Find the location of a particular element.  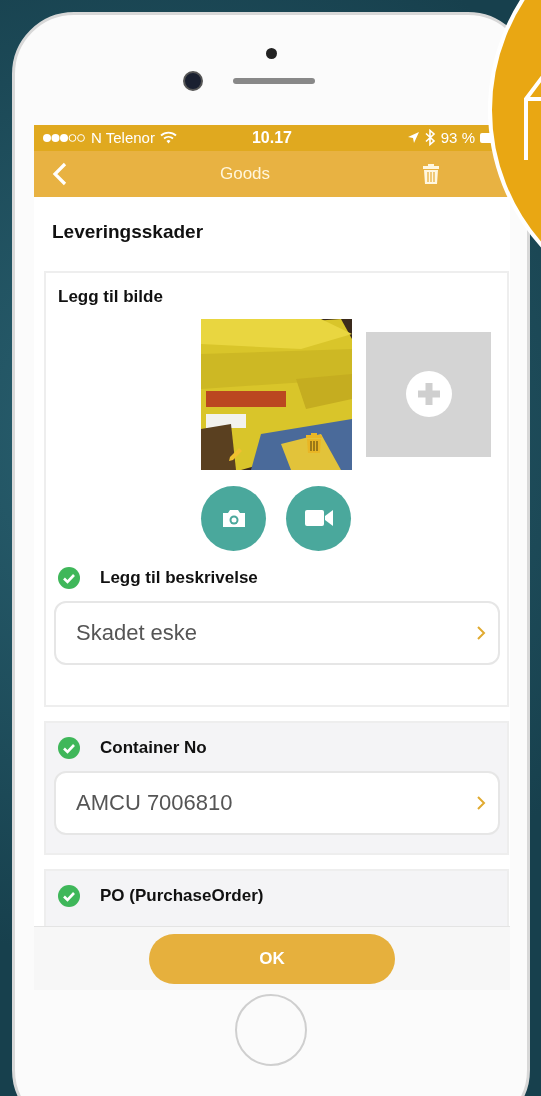

battery-percentage: 93 % is located at coordinates (457, 138).